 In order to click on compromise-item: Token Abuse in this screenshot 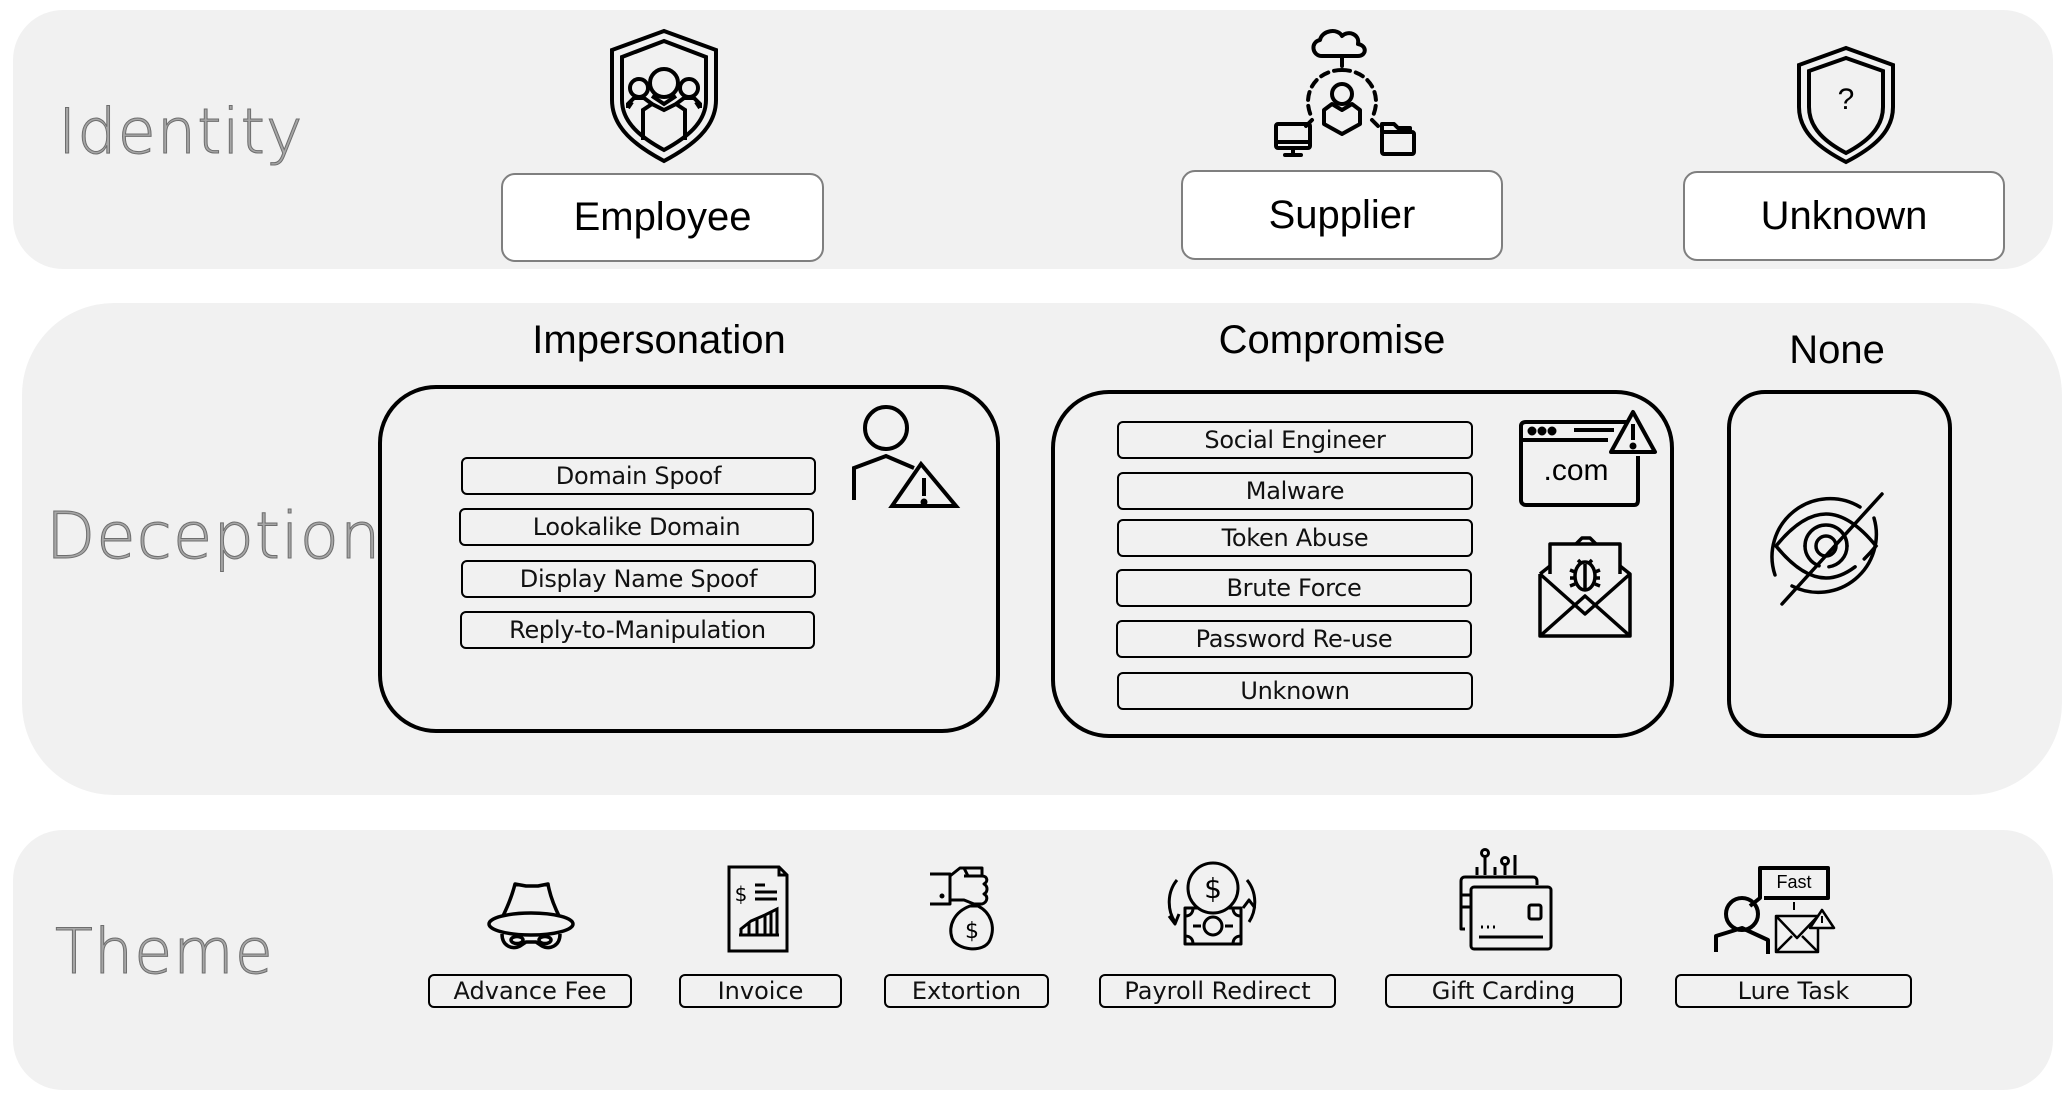, I will do `click(1295, 538)`.